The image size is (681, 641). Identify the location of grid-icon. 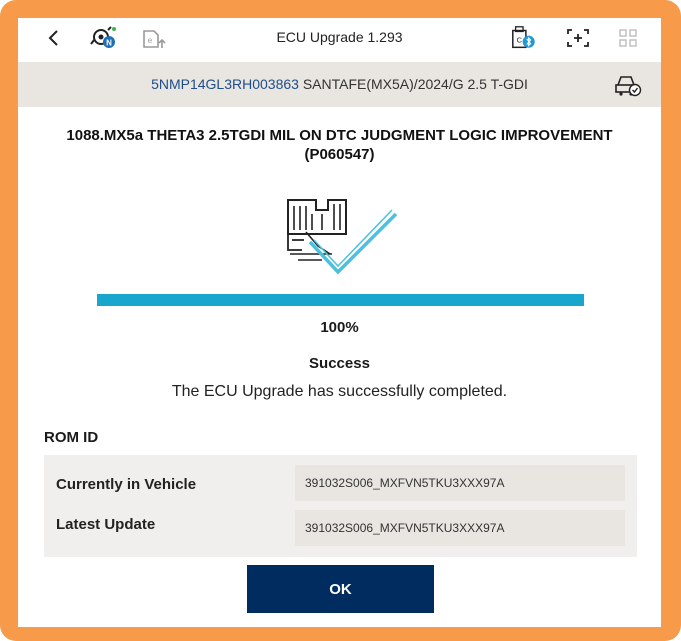
(628, 38).